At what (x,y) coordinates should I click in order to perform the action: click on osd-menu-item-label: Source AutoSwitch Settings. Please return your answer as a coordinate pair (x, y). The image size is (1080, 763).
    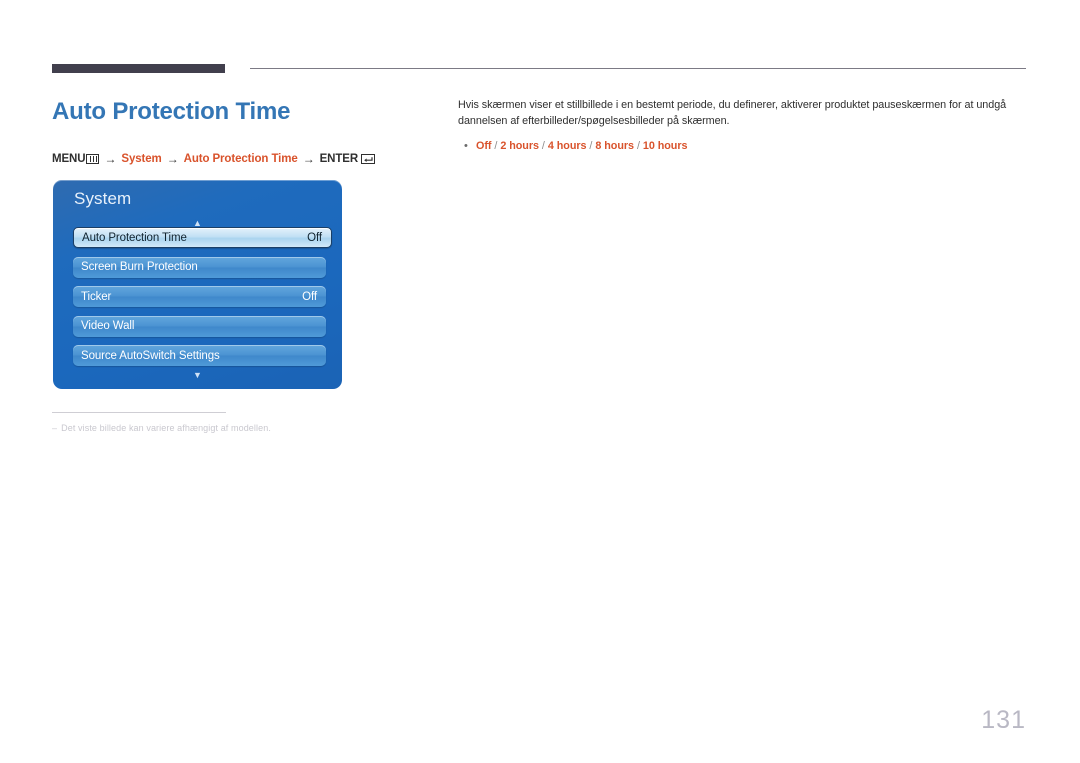
    Looking at the image, I should click on (150, 355).